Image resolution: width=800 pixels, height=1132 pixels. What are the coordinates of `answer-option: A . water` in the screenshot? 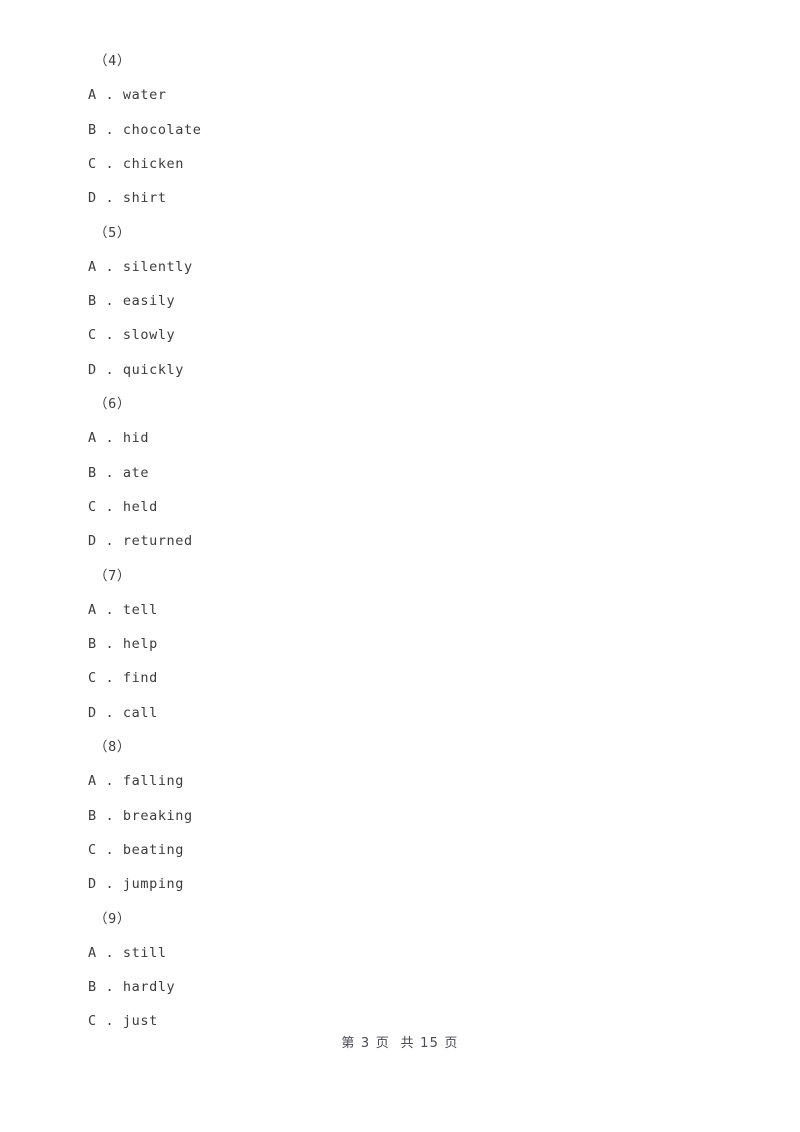 It's located at (127, 95).